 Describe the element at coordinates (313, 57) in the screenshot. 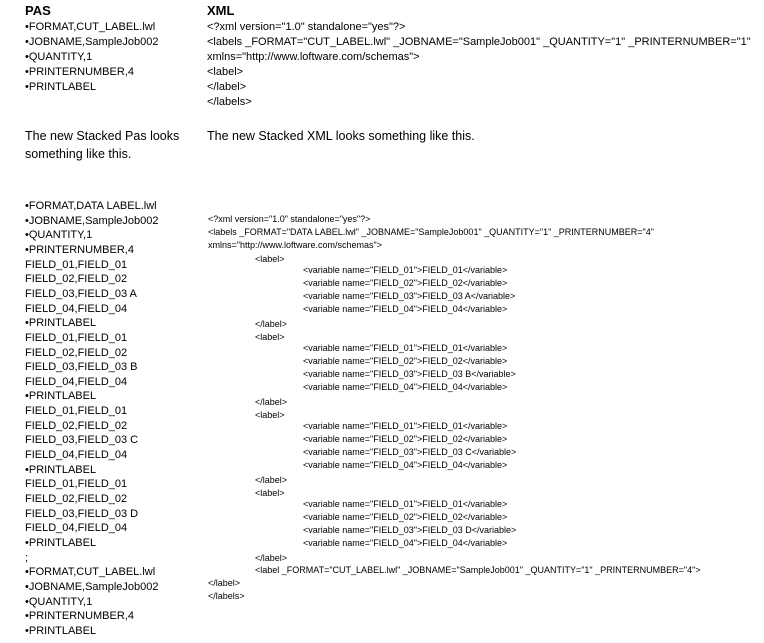

I see `xml-line: xmlns="http://www.loftware.com/schemas">` at that location.